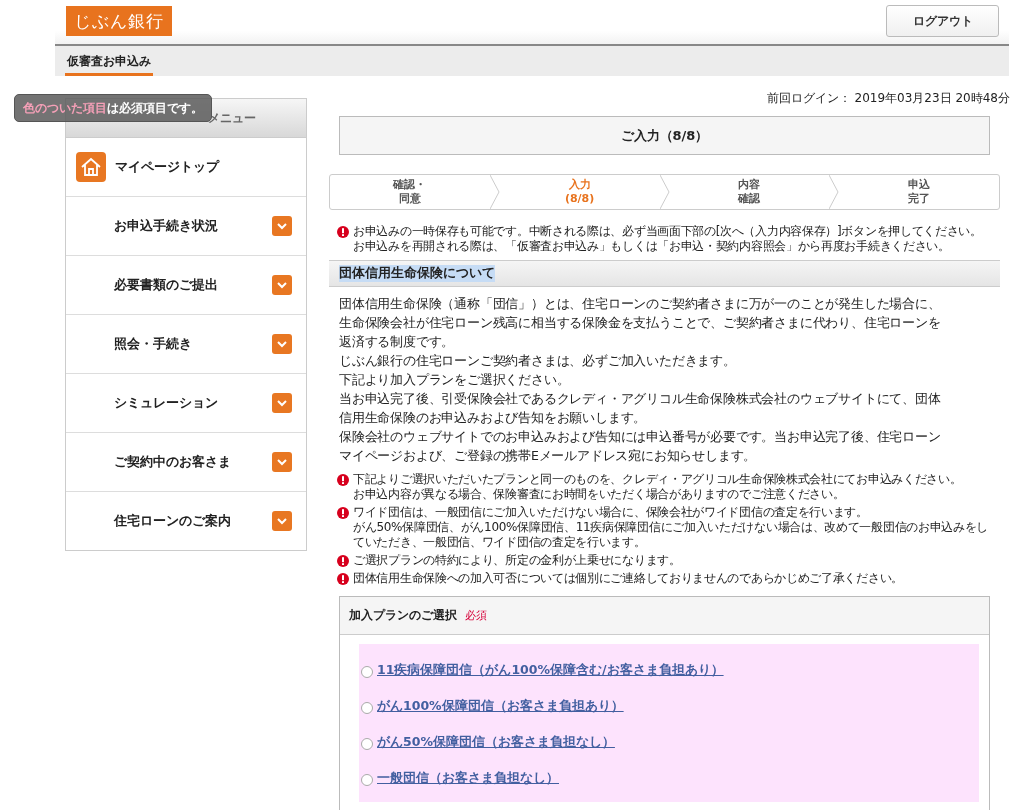 The image size is (1024, 810). I want to click on notice-text: お申込みの一時保存も可能です。中断される際は、必ず当画面下部の[次へ（入力内容保存）]ボタンを押してください。, so click(667, 231).